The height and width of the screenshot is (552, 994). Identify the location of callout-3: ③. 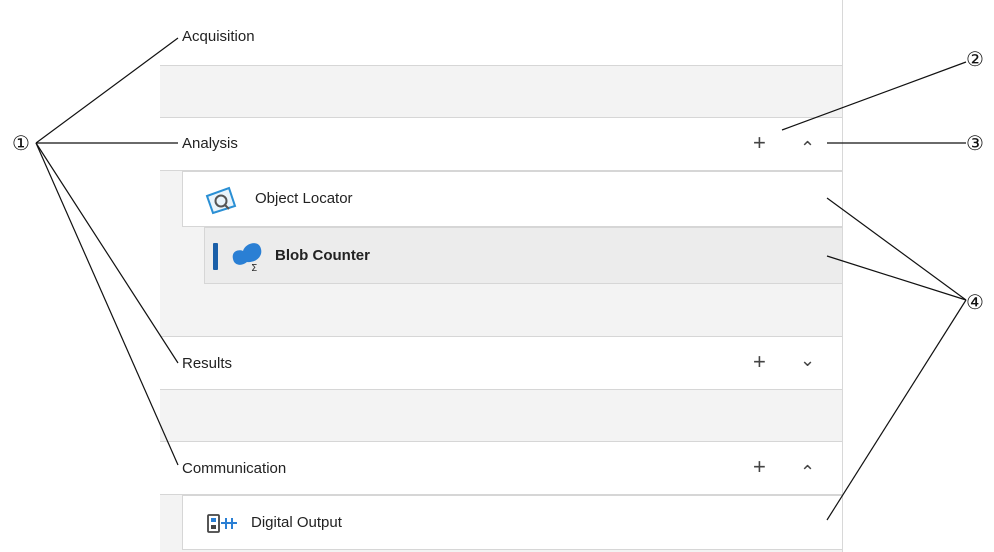
(975, 143).